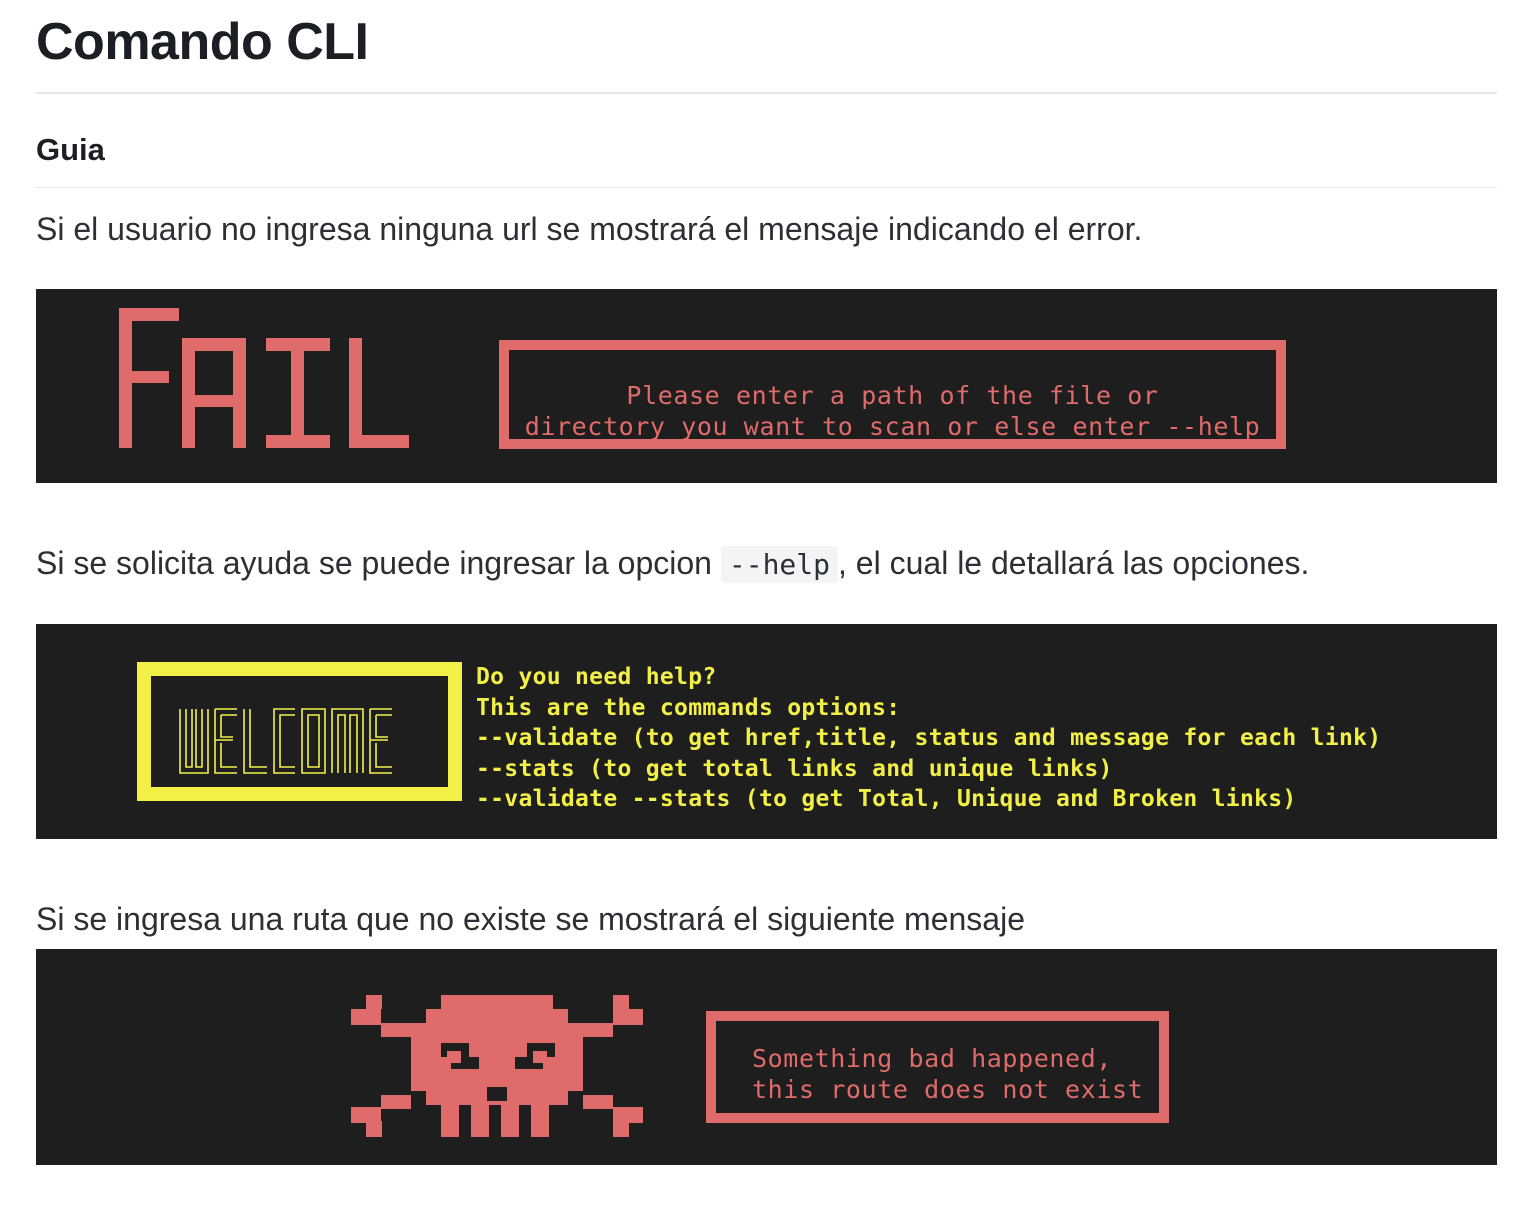 The image size is (1540, 1206). What do you see at coordinates (497, 1066) in the screenshot?
I see `skull-crossbones-icon` at bounding box center [497, 1066].